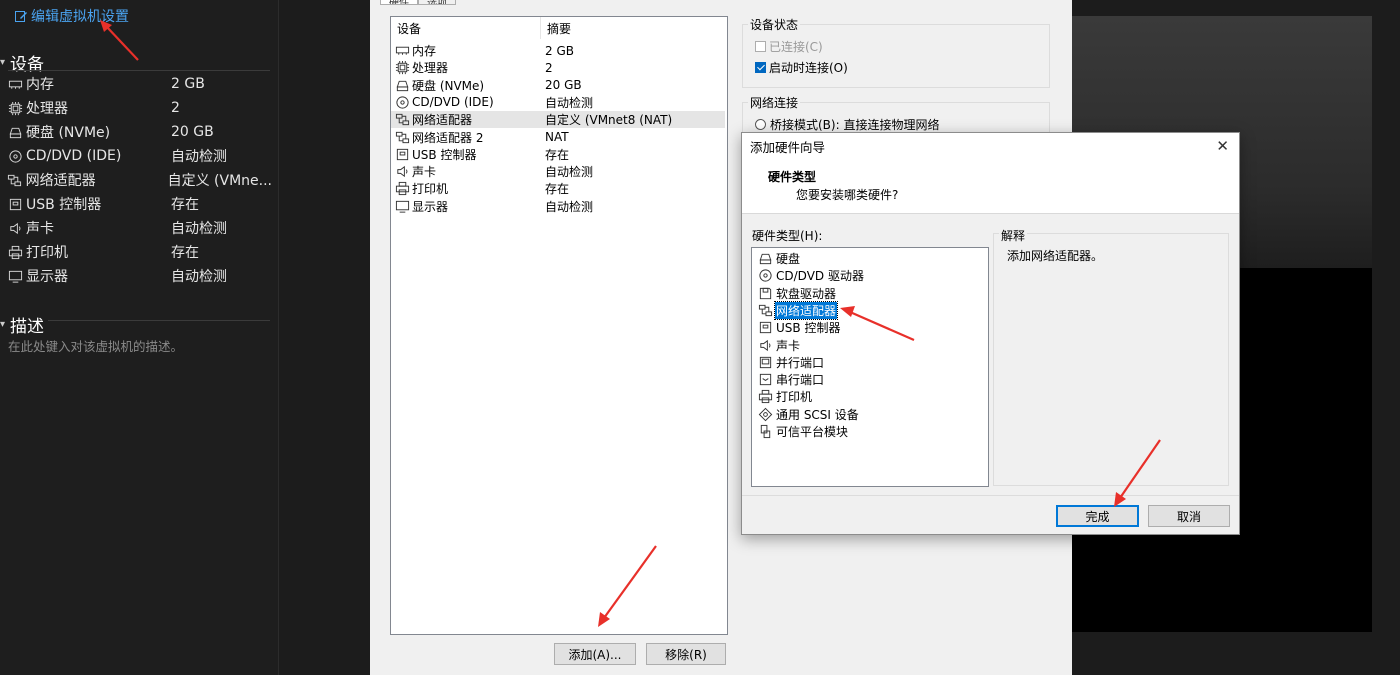 This screenshot has height=675, width=1400. I want to click on column-header-summary-label: 摘要, so click(559, 28).